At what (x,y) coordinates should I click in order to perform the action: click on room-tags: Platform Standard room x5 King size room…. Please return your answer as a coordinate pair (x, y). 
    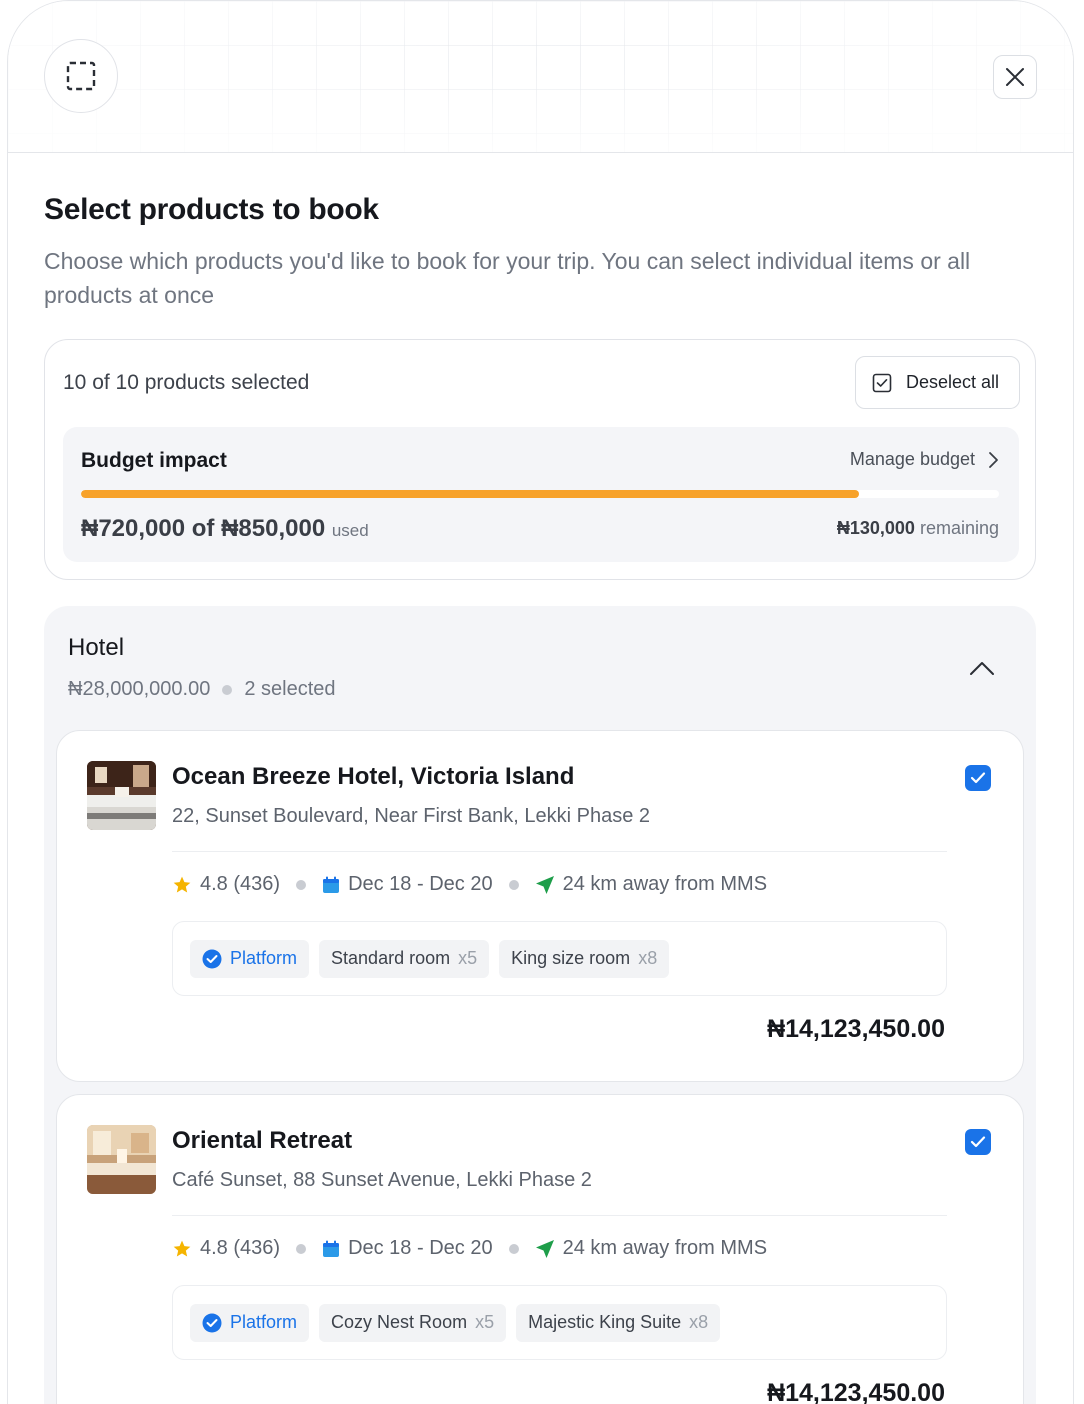
    Looking at the image, I should click on (559, 958).